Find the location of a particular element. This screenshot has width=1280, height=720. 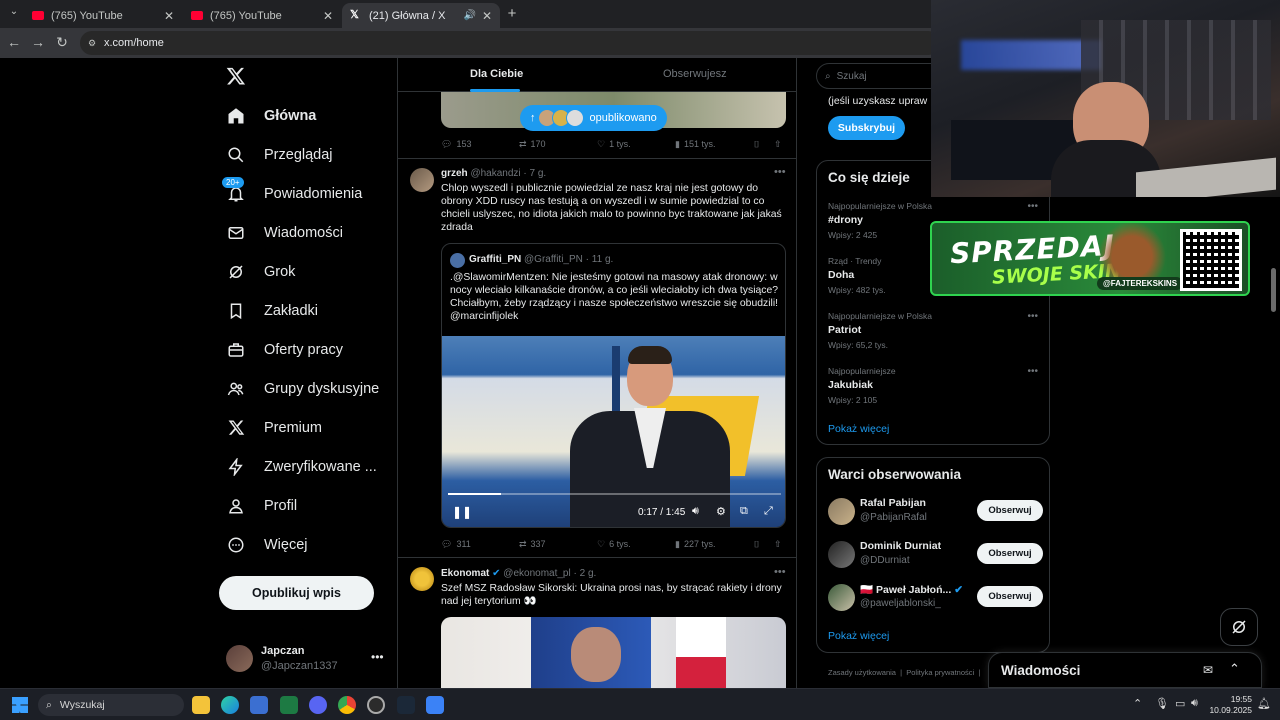

photos-icon is located at coordinates (435, 705).